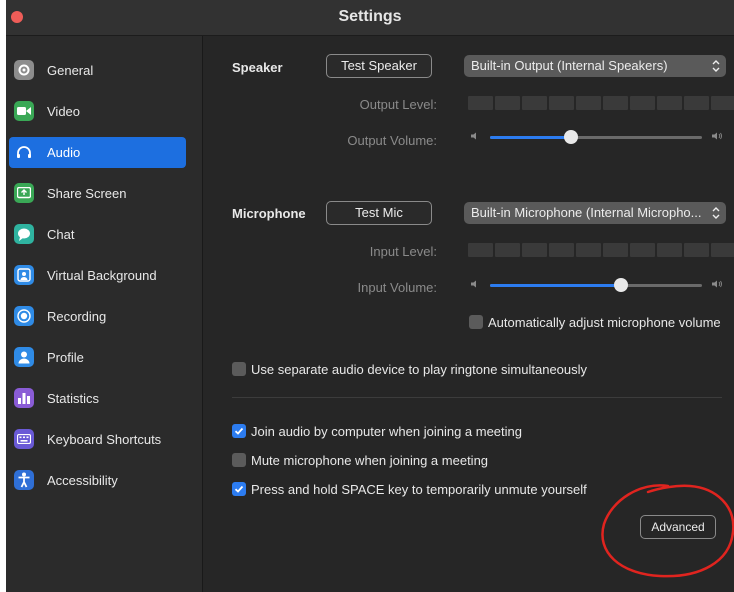 Image resolution: width=734 pixels, height=592 pixels. Describe the element at coordinates (97, 234) in the screenshot. I see `sidebar-item-chat: Chat` at that location.